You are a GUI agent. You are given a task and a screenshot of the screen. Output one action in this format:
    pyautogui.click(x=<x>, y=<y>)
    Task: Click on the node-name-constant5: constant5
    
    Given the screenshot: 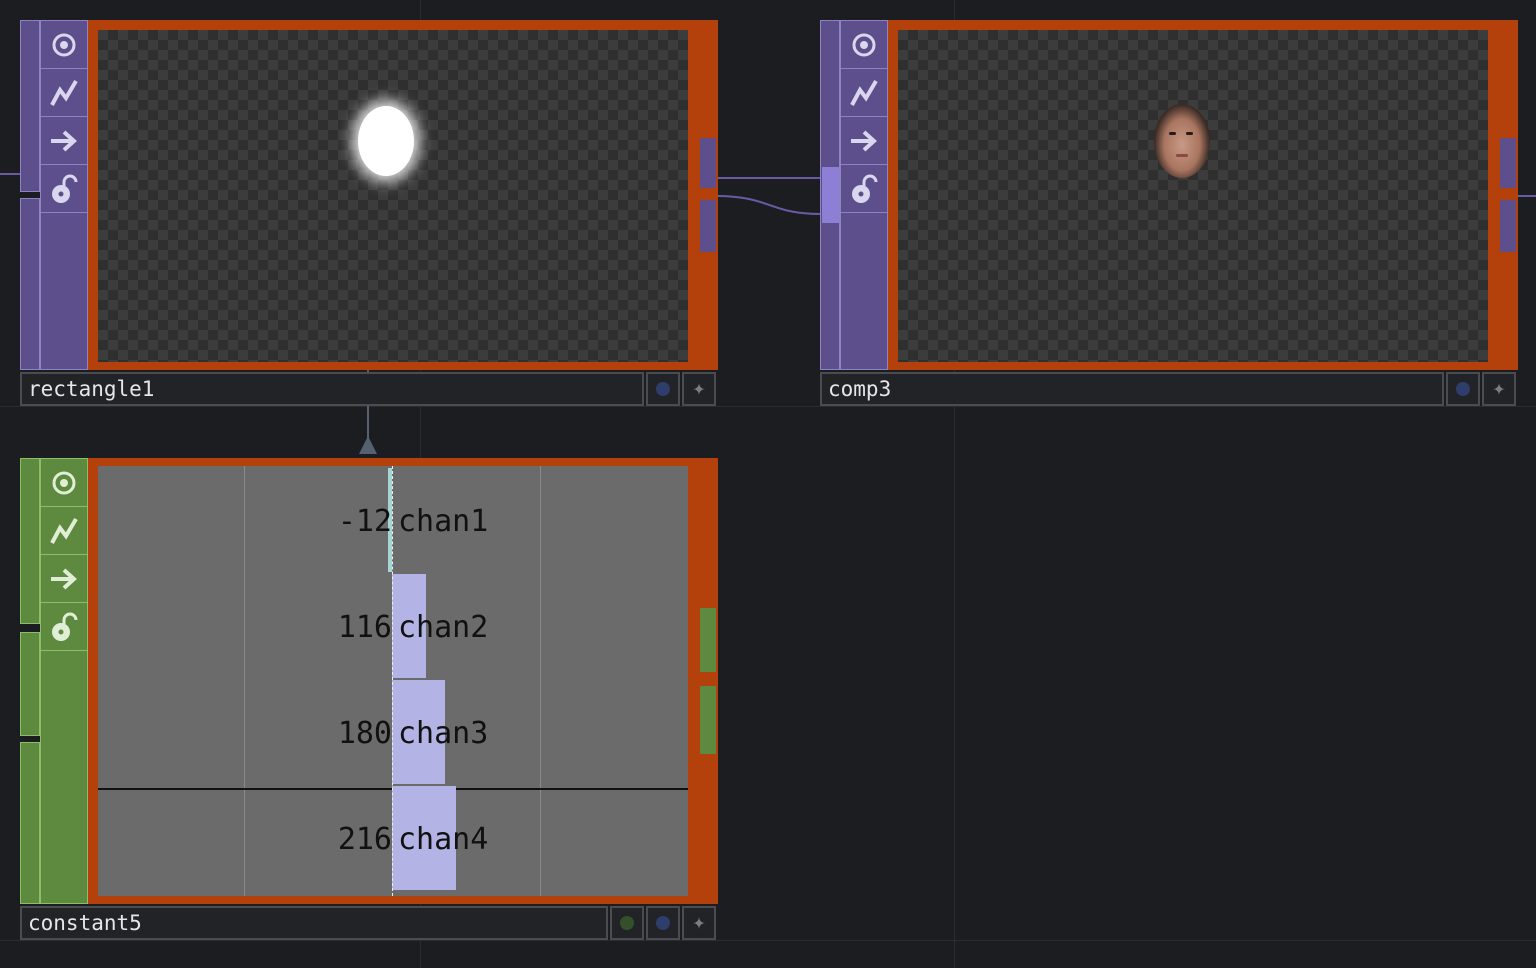 What is the action you would take?
    pyautogui.click(x=314, y=923)
    